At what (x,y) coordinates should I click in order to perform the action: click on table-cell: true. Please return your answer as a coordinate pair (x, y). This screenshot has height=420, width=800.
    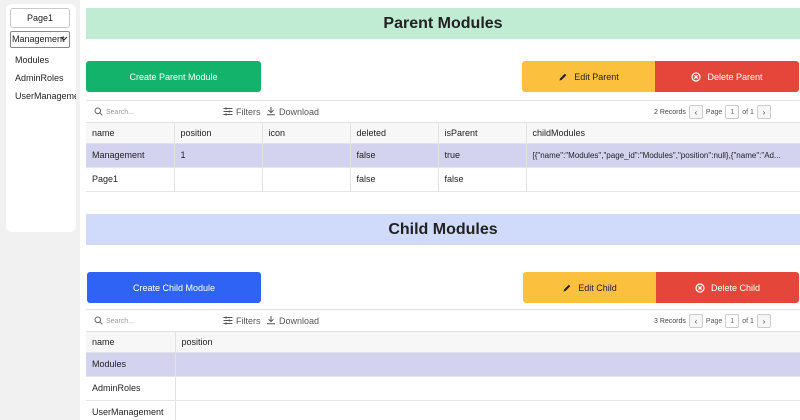
    Looking at the image, I should click on (482, 155).